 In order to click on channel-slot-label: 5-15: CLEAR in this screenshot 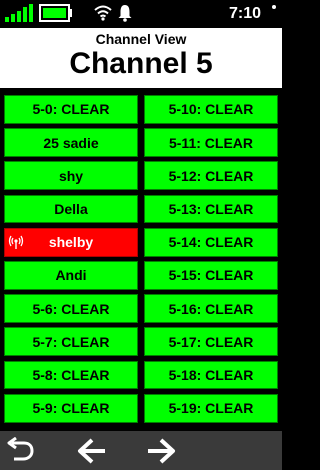, I will do `click(211, 275)`.